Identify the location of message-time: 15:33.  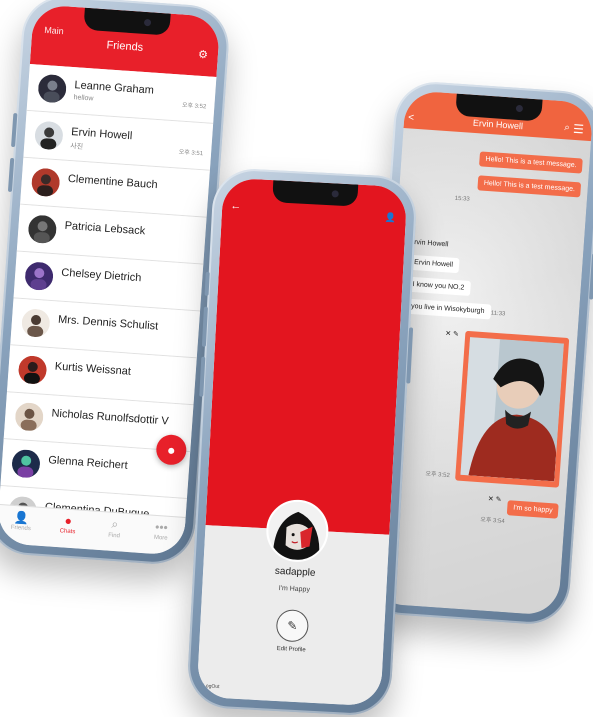
(462, 199).